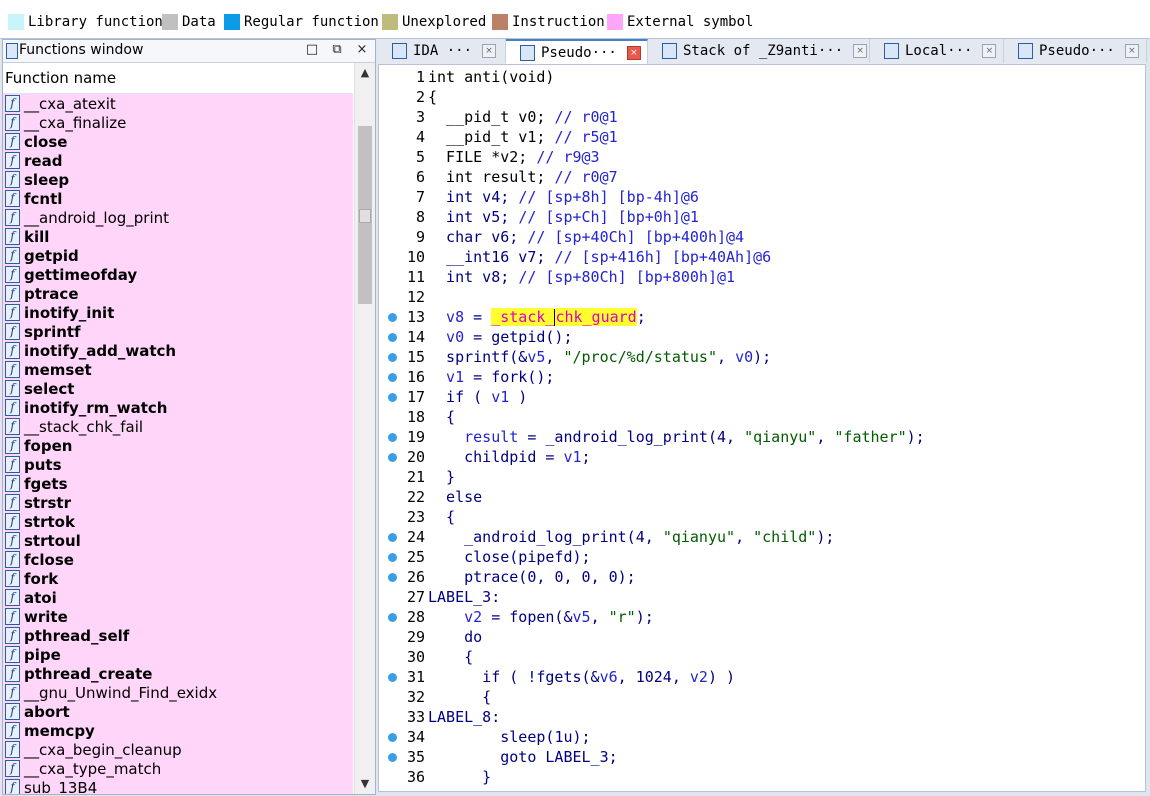 The width and height of the screenshot is (1150, 796). Describe the element at coordinates (178, 293) in the screenshot. I see `function-list-item: f ptrace` at that location.